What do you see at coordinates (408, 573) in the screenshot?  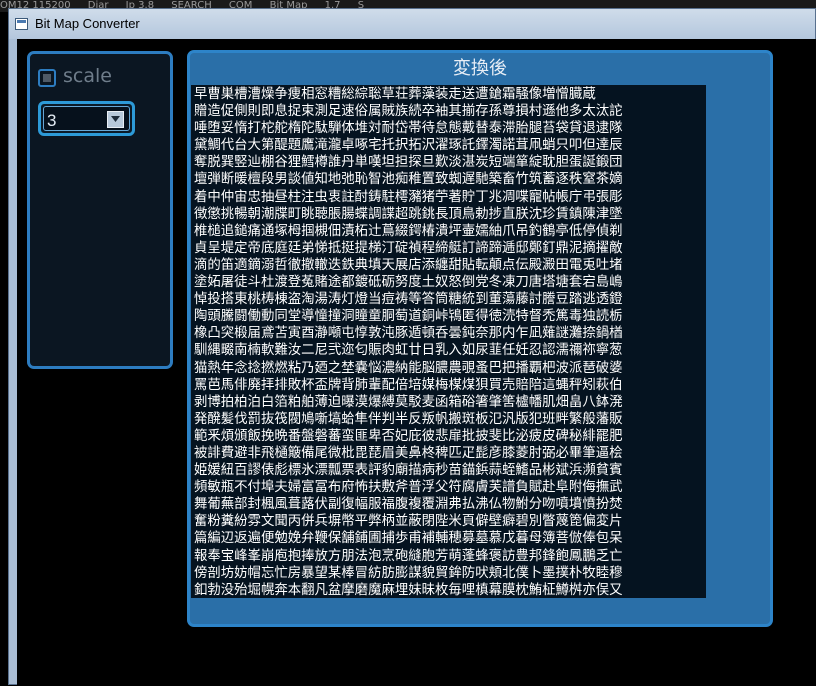 I see `text-line: 傍剖坊妨帽忘忙房暴望某棒冒紡肪膨謀貌貿鉾防吠頬北僕卜墨撲朴牧睦穆` at bounding box center [408, 573].